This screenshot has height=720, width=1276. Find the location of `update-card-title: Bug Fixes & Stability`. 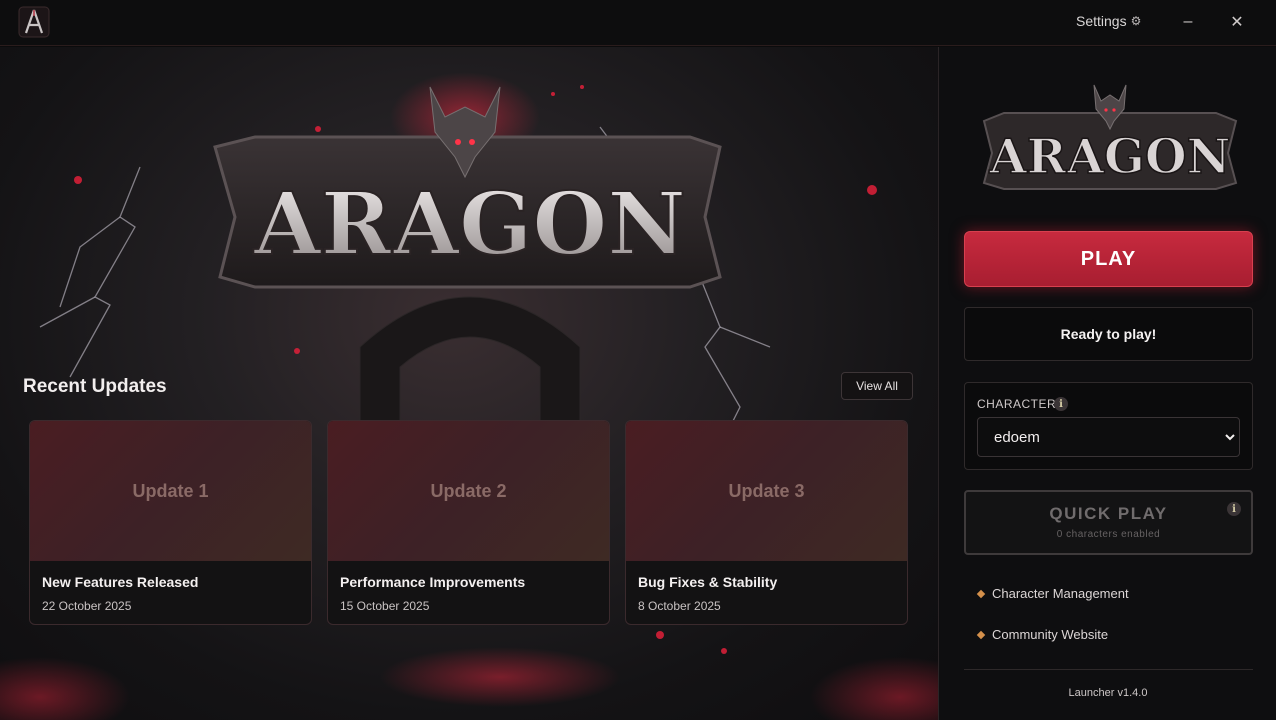

update-card-title: Bug Fixes & Stability is located at coordinates (708, 582).